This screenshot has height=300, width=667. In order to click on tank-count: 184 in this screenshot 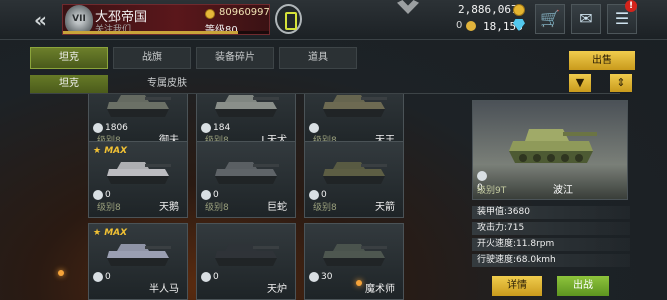, I will do `click(222, 128)`.